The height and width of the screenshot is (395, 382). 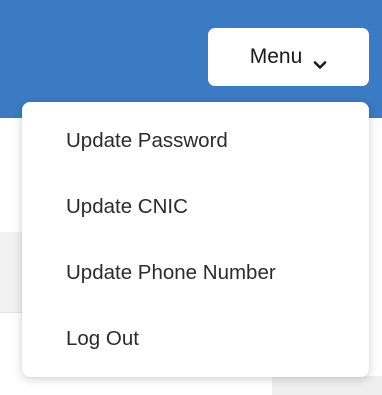 I want to click on chevron-down-icon, so click(x=320, y=60).